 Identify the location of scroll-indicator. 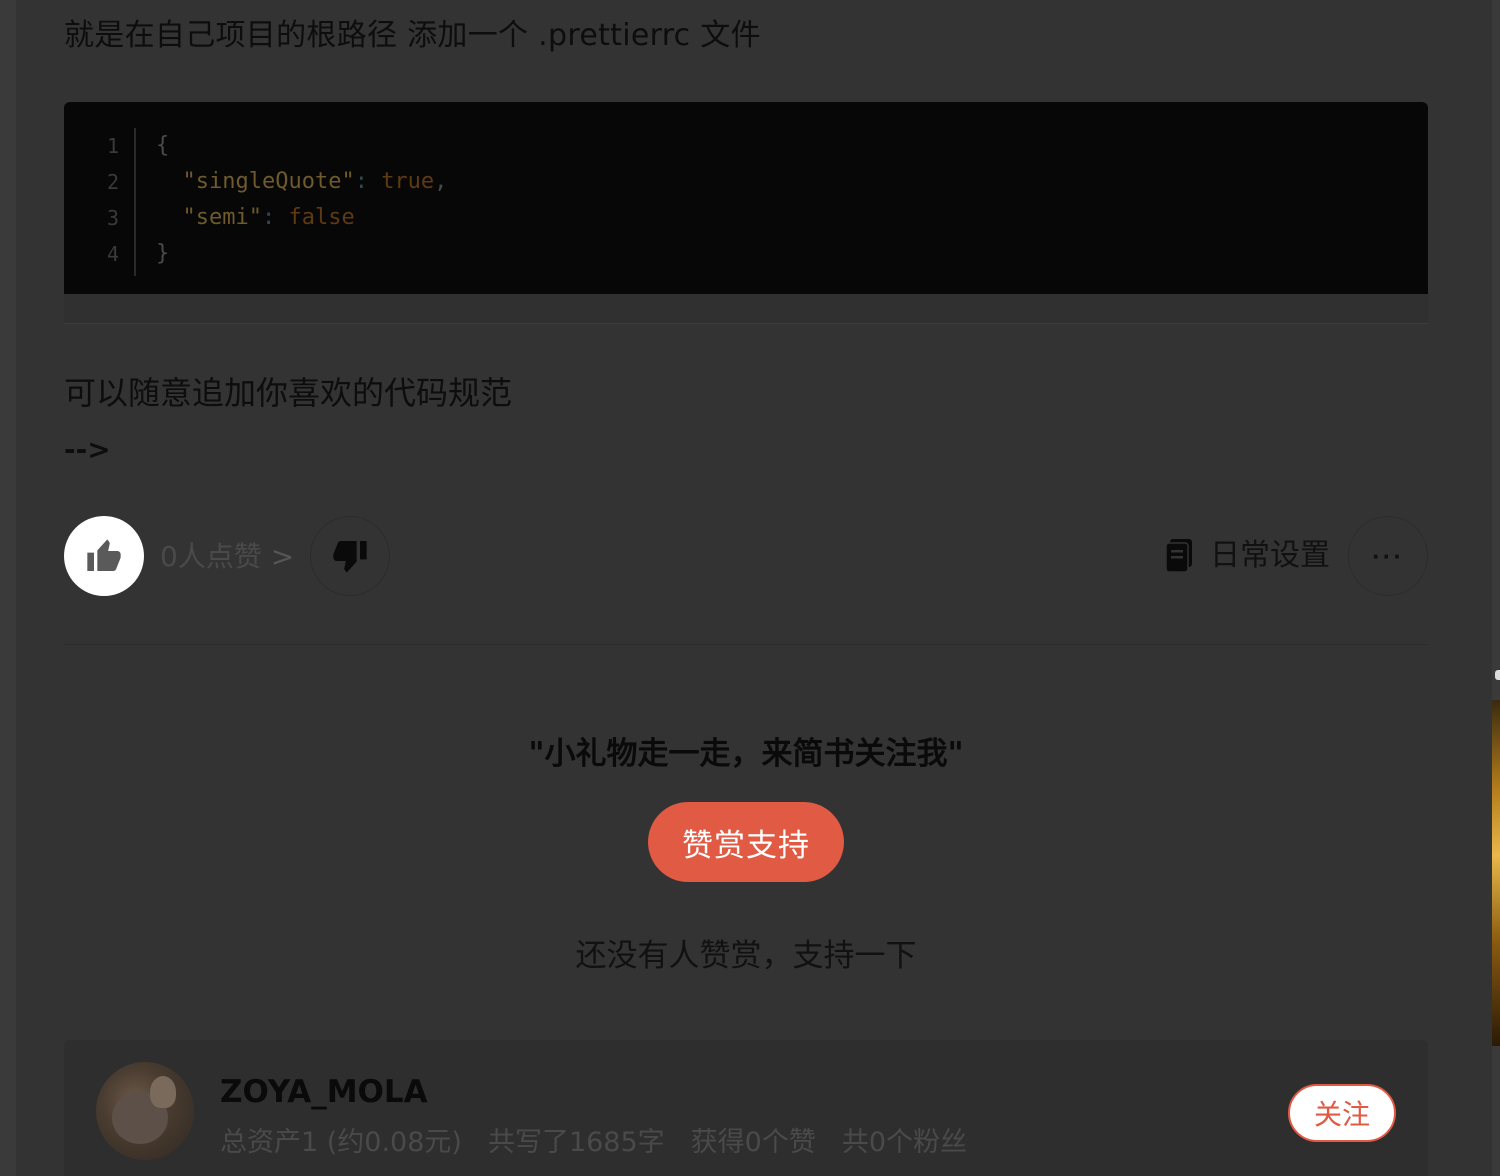
(1497, 675).